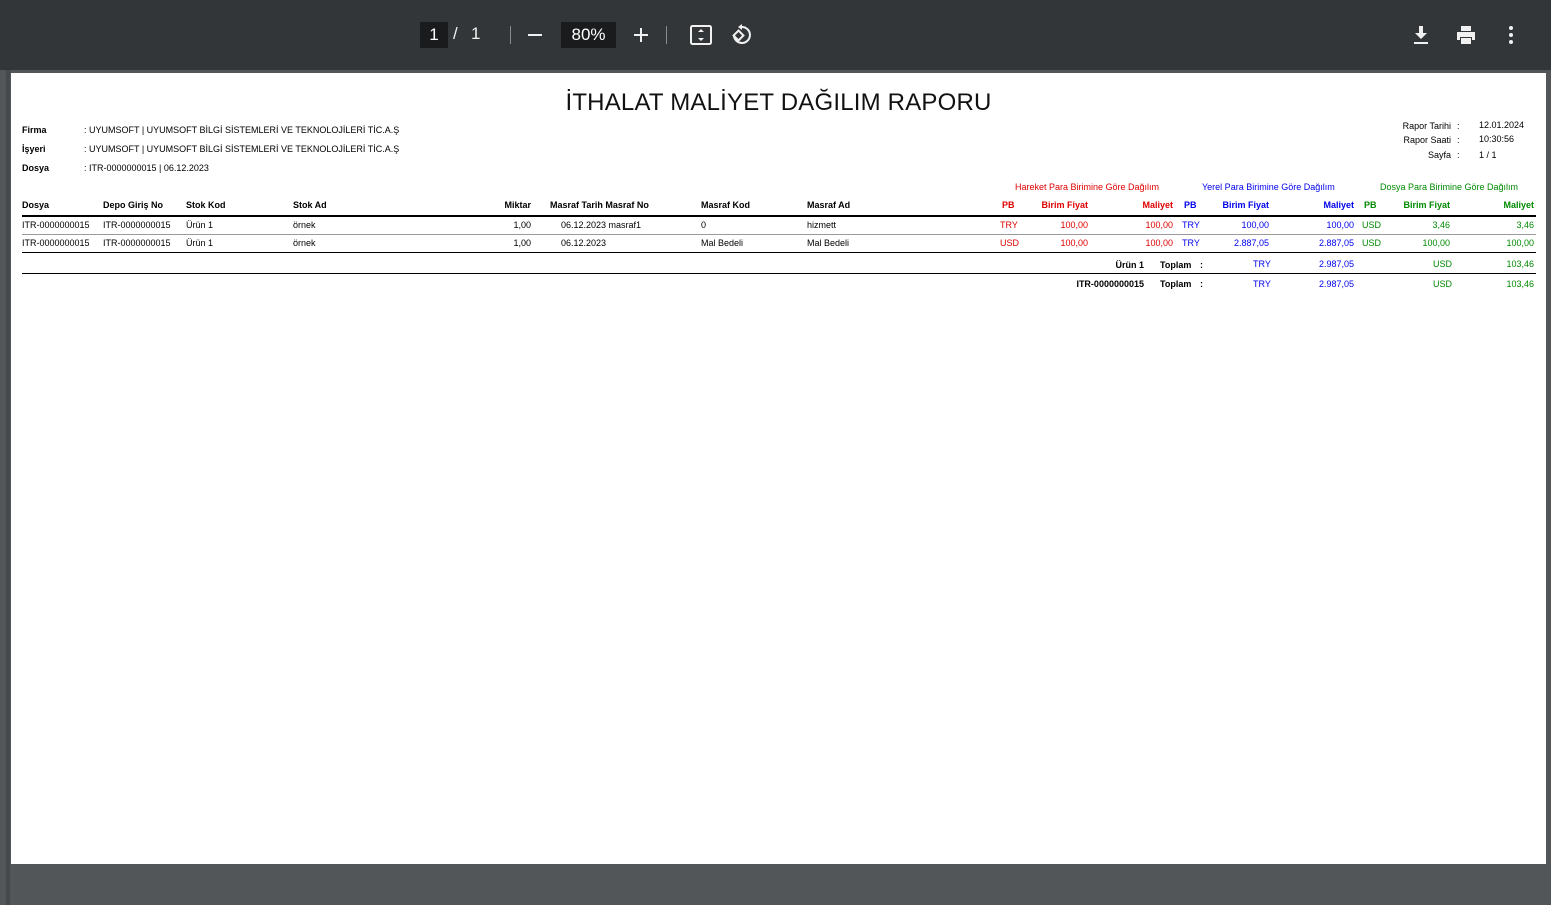 The image size is (1551, 905). Describe the element at coordinates (34, 149) in the screenshot. I see `isyeri-label: İşyeri` at that location.